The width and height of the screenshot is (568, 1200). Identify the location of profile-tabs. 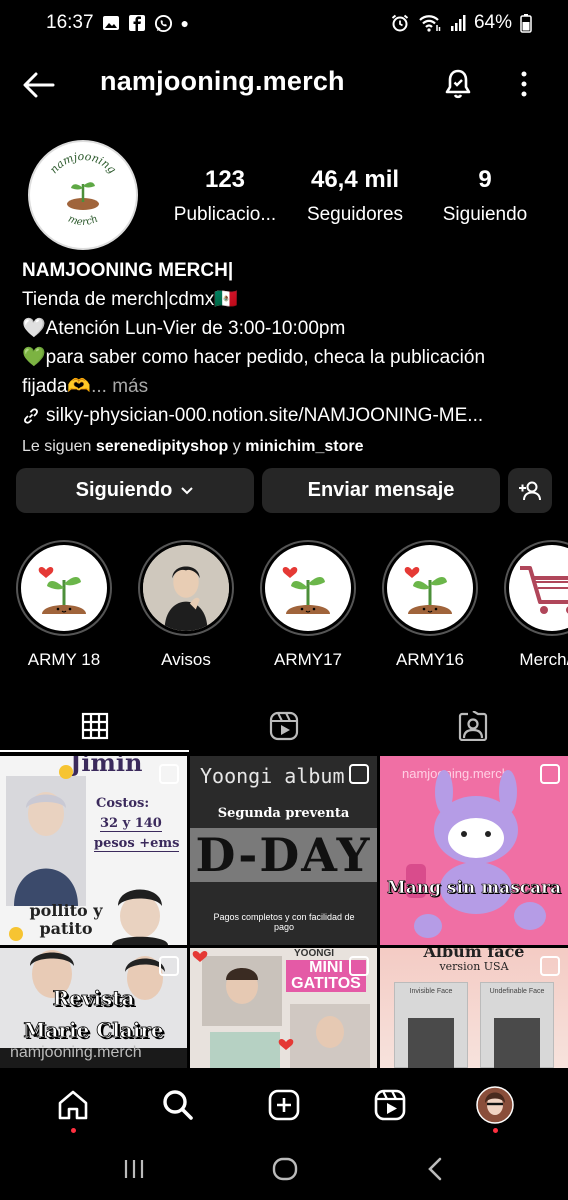
(284, 726).